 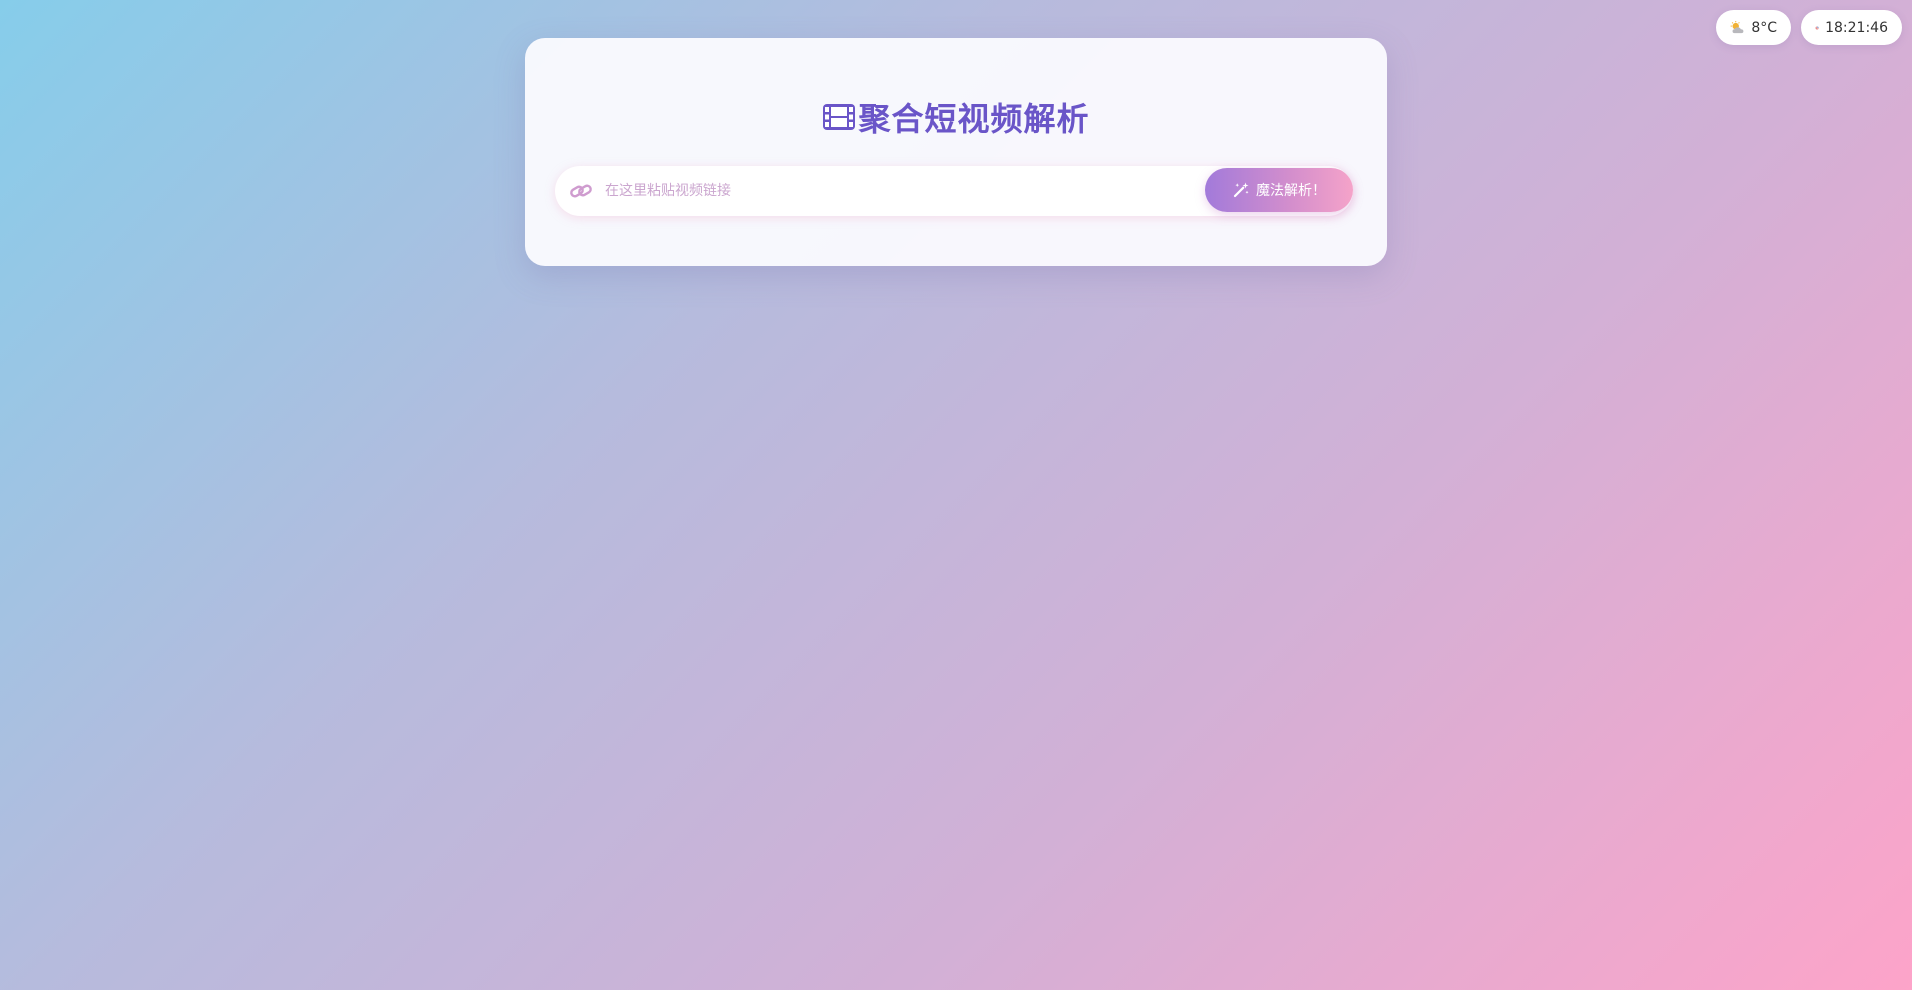 I want to click on clock-icon, so click(x=1817, y=27).